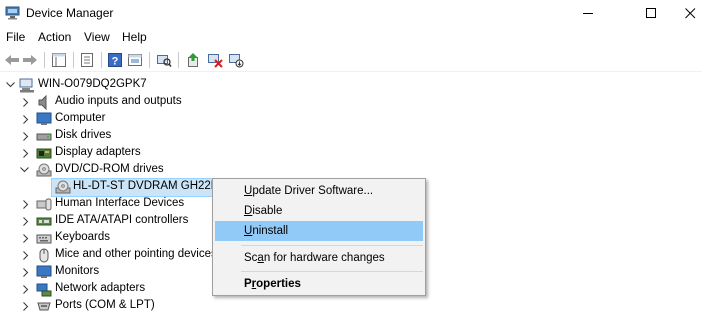 This screenshot has height=311, width=702. Describe the element at coordinates (136, 254) in the screenshot. I see `tree-item-label: Mice and other pointing devices` at that location.